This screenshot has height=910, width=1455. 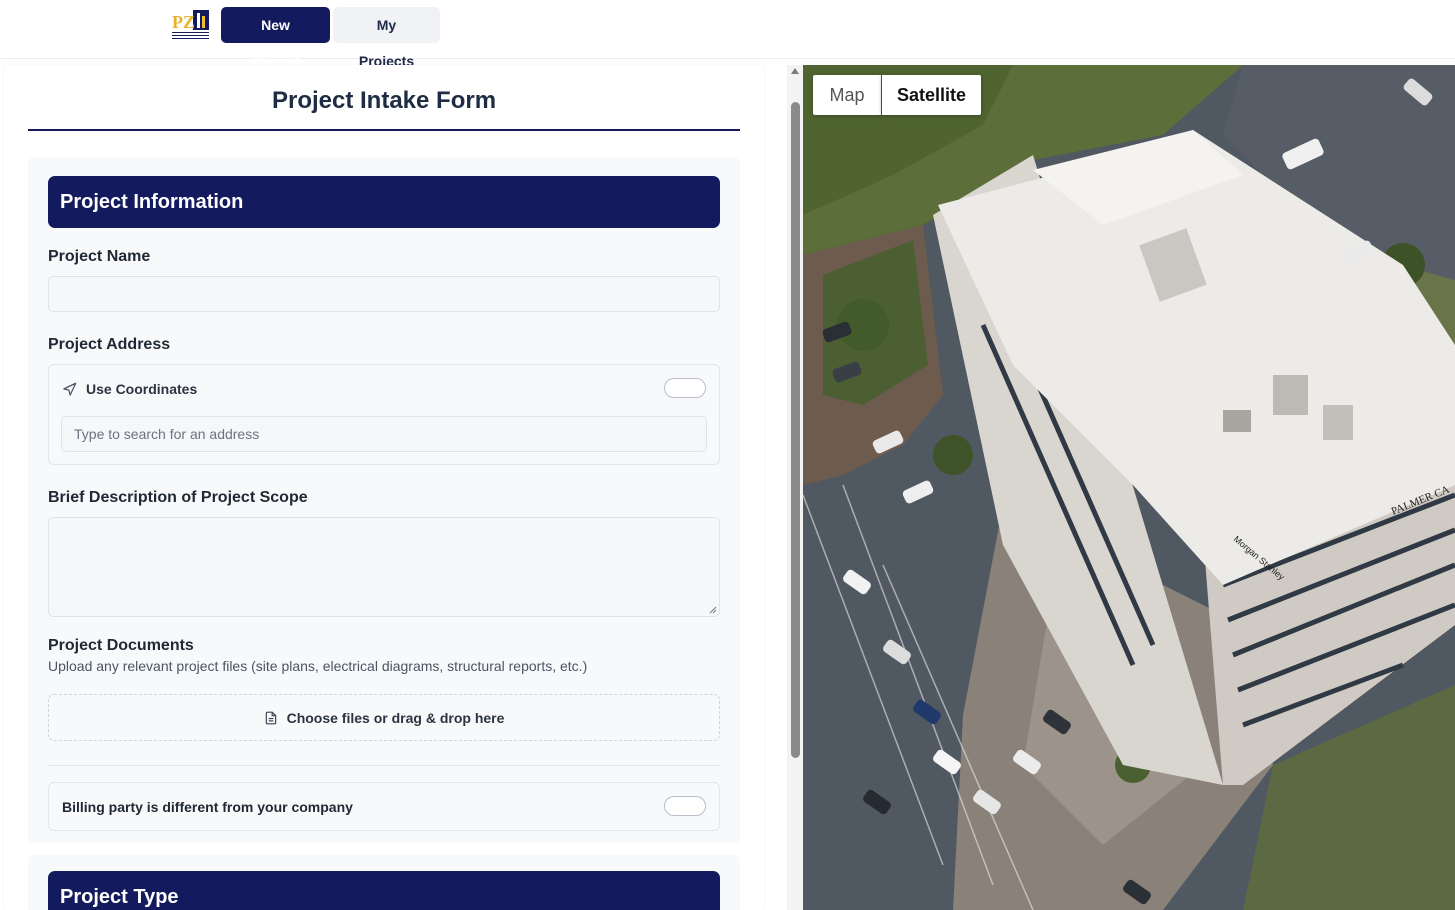 I want to click on project-address-label: Project Address, so click(x=109, y=344).